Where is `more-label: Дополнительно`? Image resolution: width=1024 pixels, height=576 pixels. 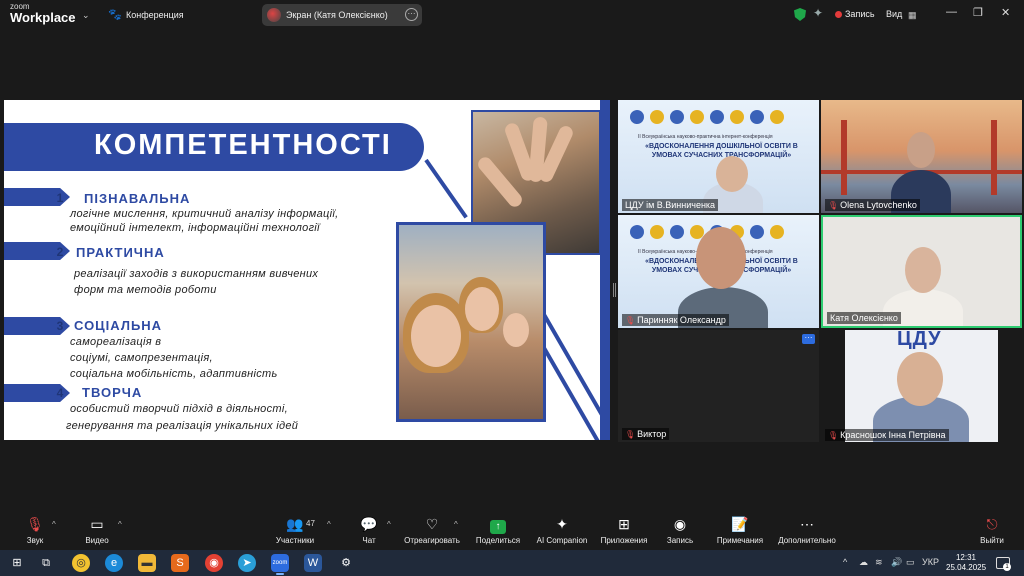
more-label: Дополнительно is located at coordinates (807, 540).